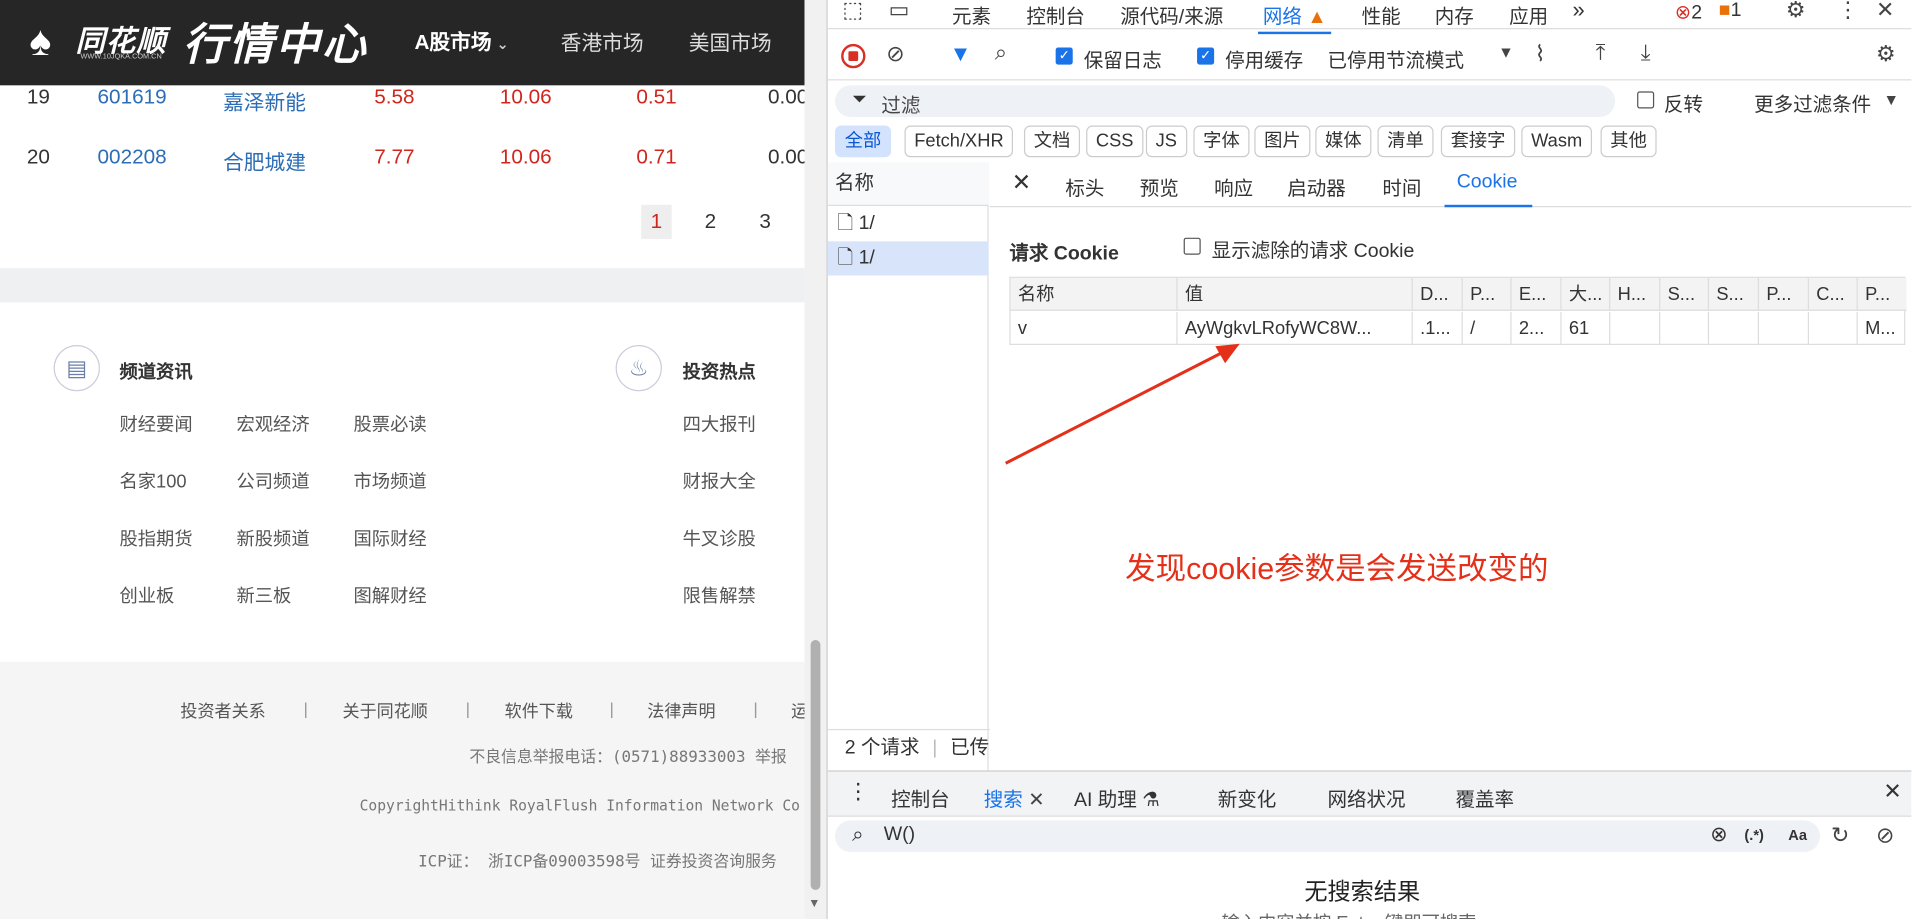  I want to click on tab-application: 应用, so click(1528, 14).